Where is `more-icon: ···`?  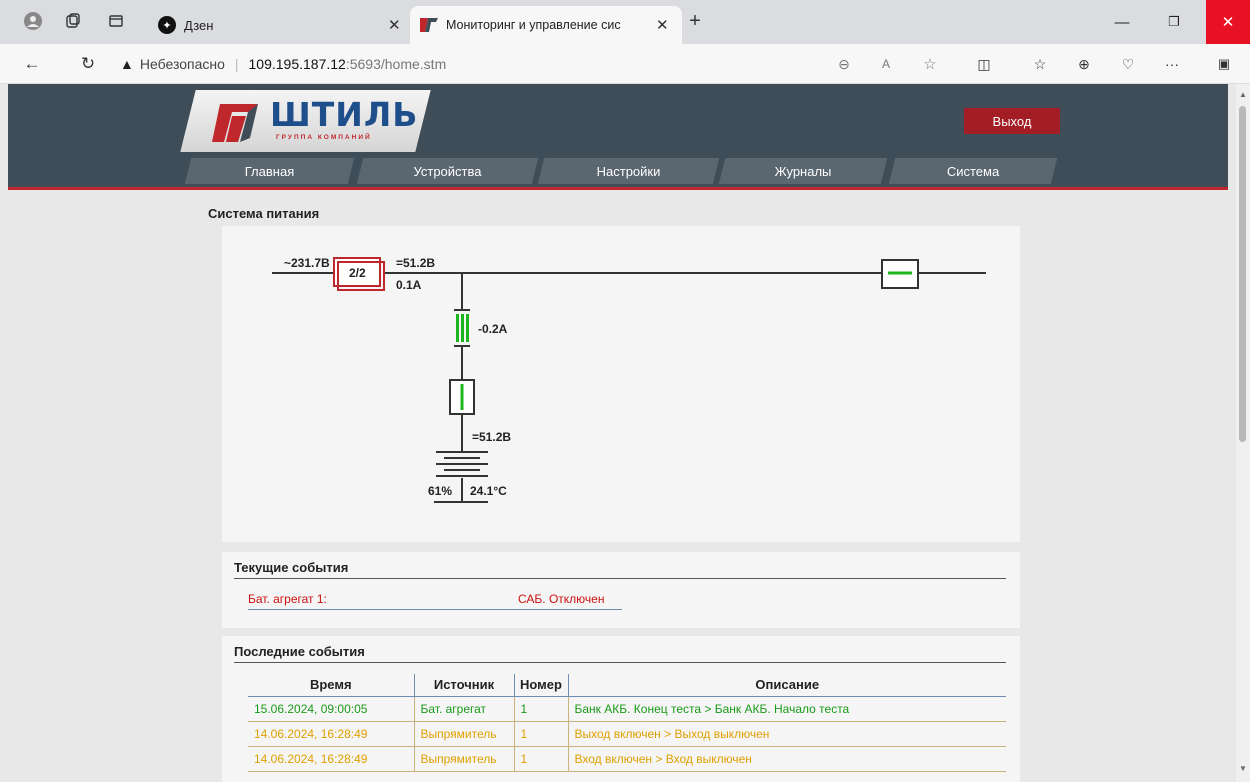 more-icon: ··· is located at coordinates (1172, 64).